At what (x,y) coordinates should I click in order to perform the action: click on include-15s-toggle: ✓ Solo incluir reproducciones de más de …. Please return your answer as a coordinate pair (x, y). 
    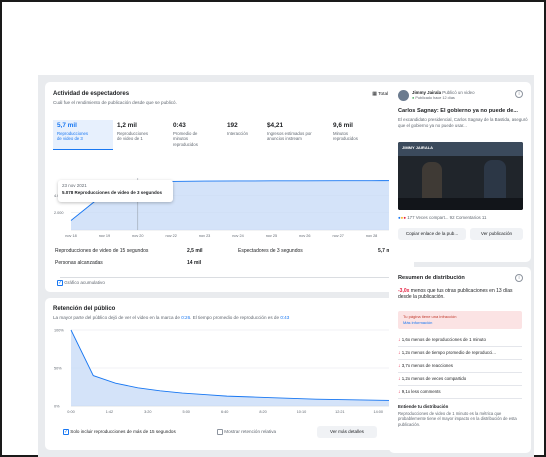
    Looking at the image, I should click on (119, 432).